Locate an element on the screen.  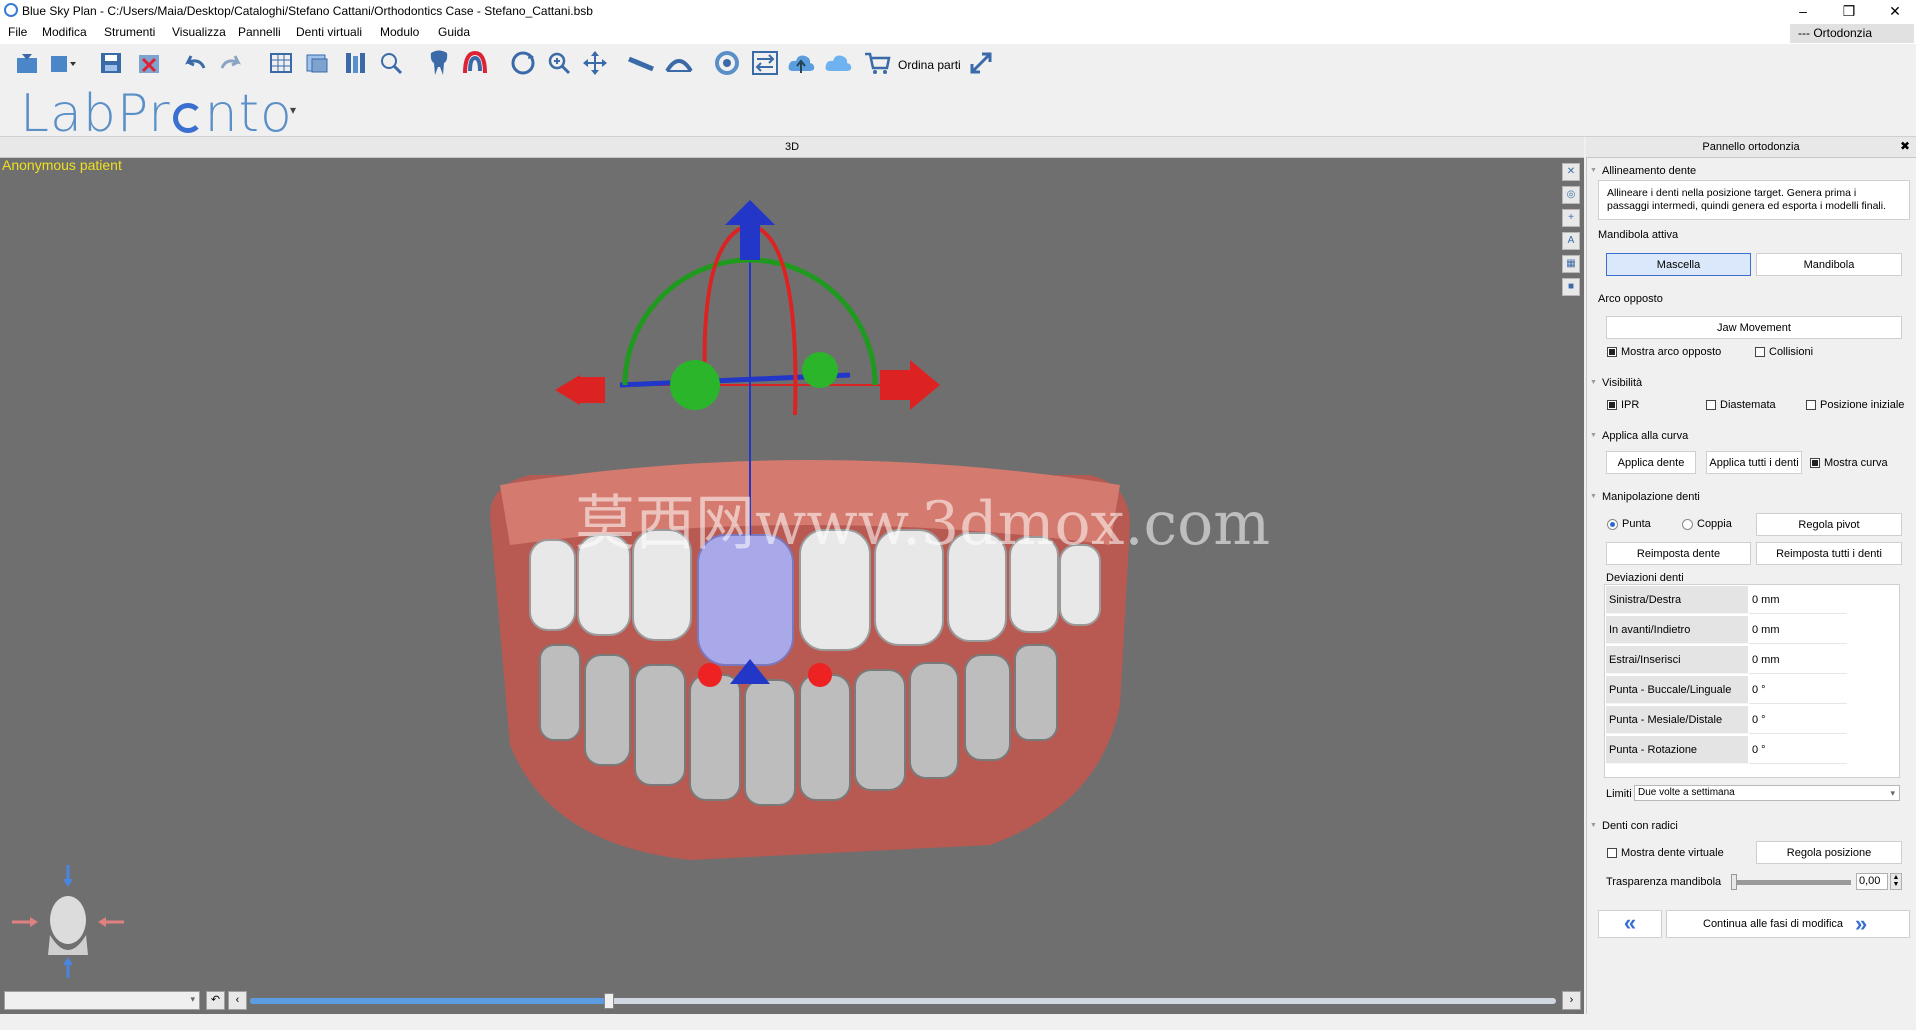
show-curve-label: Mostra curva is located at coordinates (1856, 463).